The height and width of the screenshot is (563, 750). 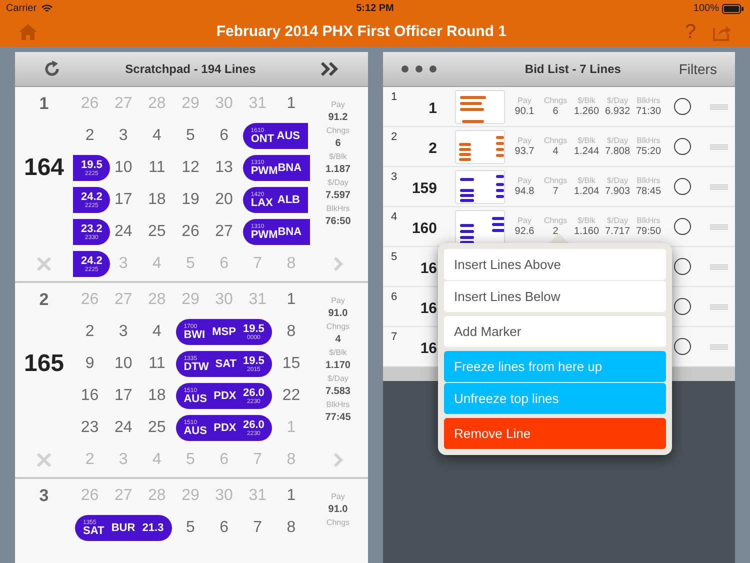 I want to click on calendar-day: 8, so click(x=291, y=460).